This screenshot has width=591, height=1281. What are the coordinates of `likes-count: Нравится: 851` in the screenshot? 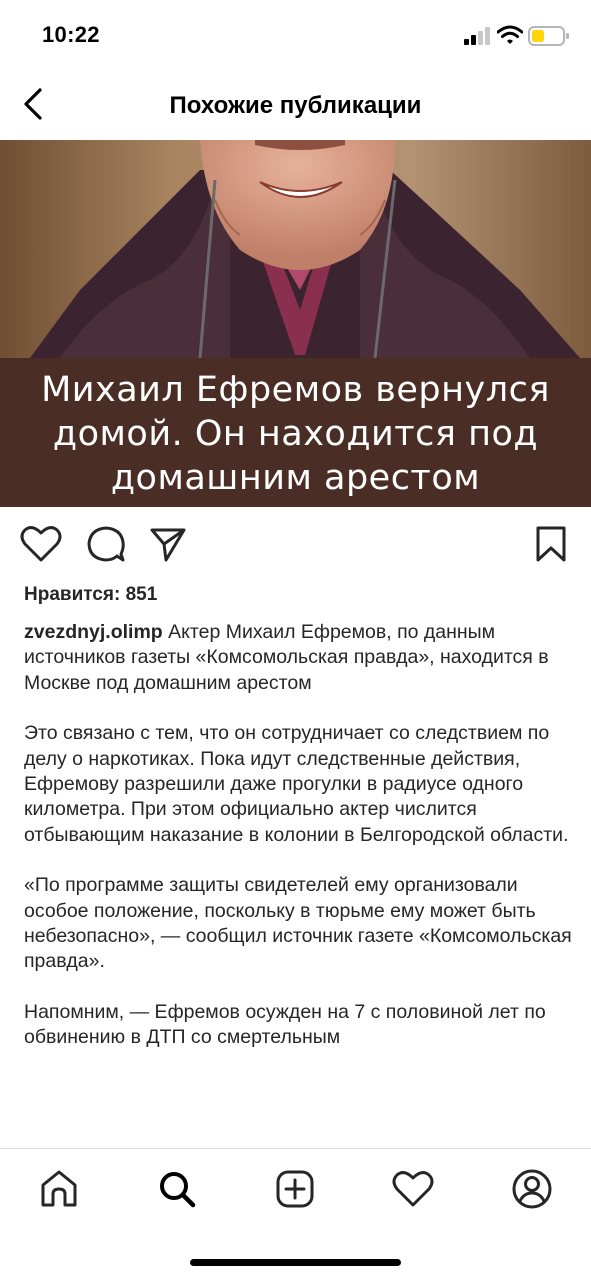 It's located at (90, 595).